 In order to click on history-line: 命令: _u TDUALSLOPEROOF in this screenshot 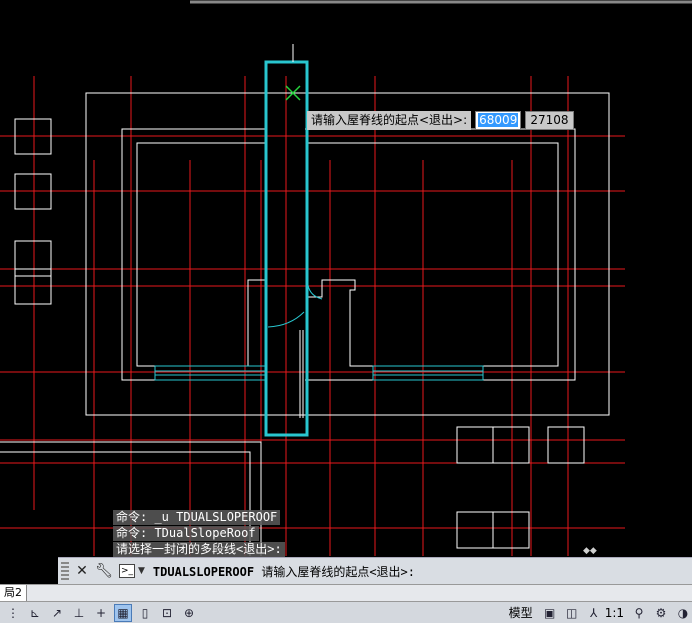, I will do `click(197, 517)`.